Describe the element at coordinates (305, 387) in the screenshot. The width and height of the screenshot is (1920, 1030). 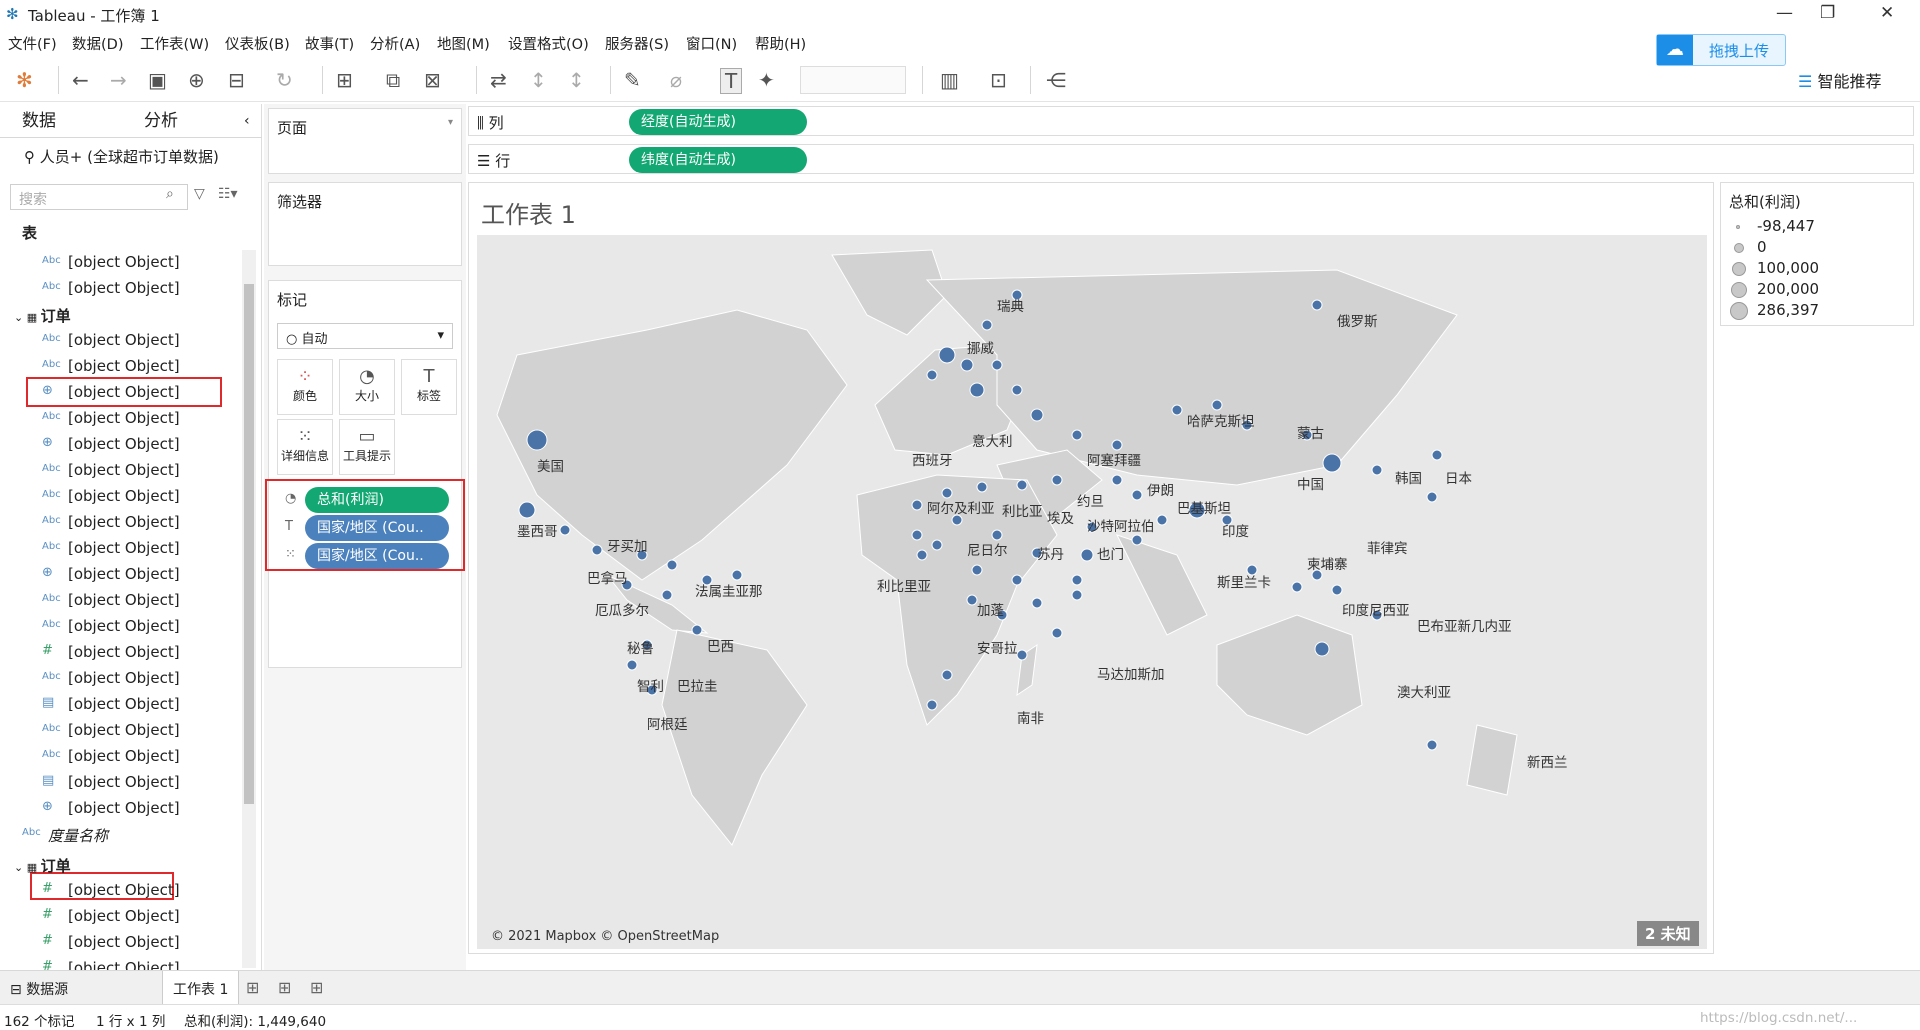
I see `color-button: ⁘ 颜色` at that location.